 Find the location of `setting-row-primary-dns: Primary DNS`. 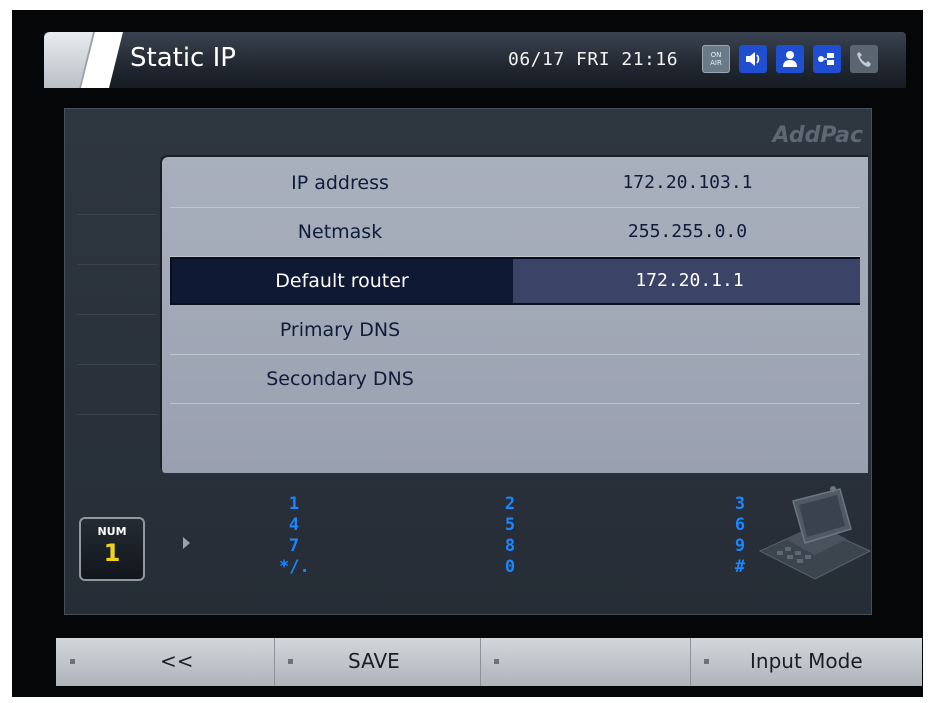

setting-row-primary-dns: Primary DNS is located at coordinates (515, 330).